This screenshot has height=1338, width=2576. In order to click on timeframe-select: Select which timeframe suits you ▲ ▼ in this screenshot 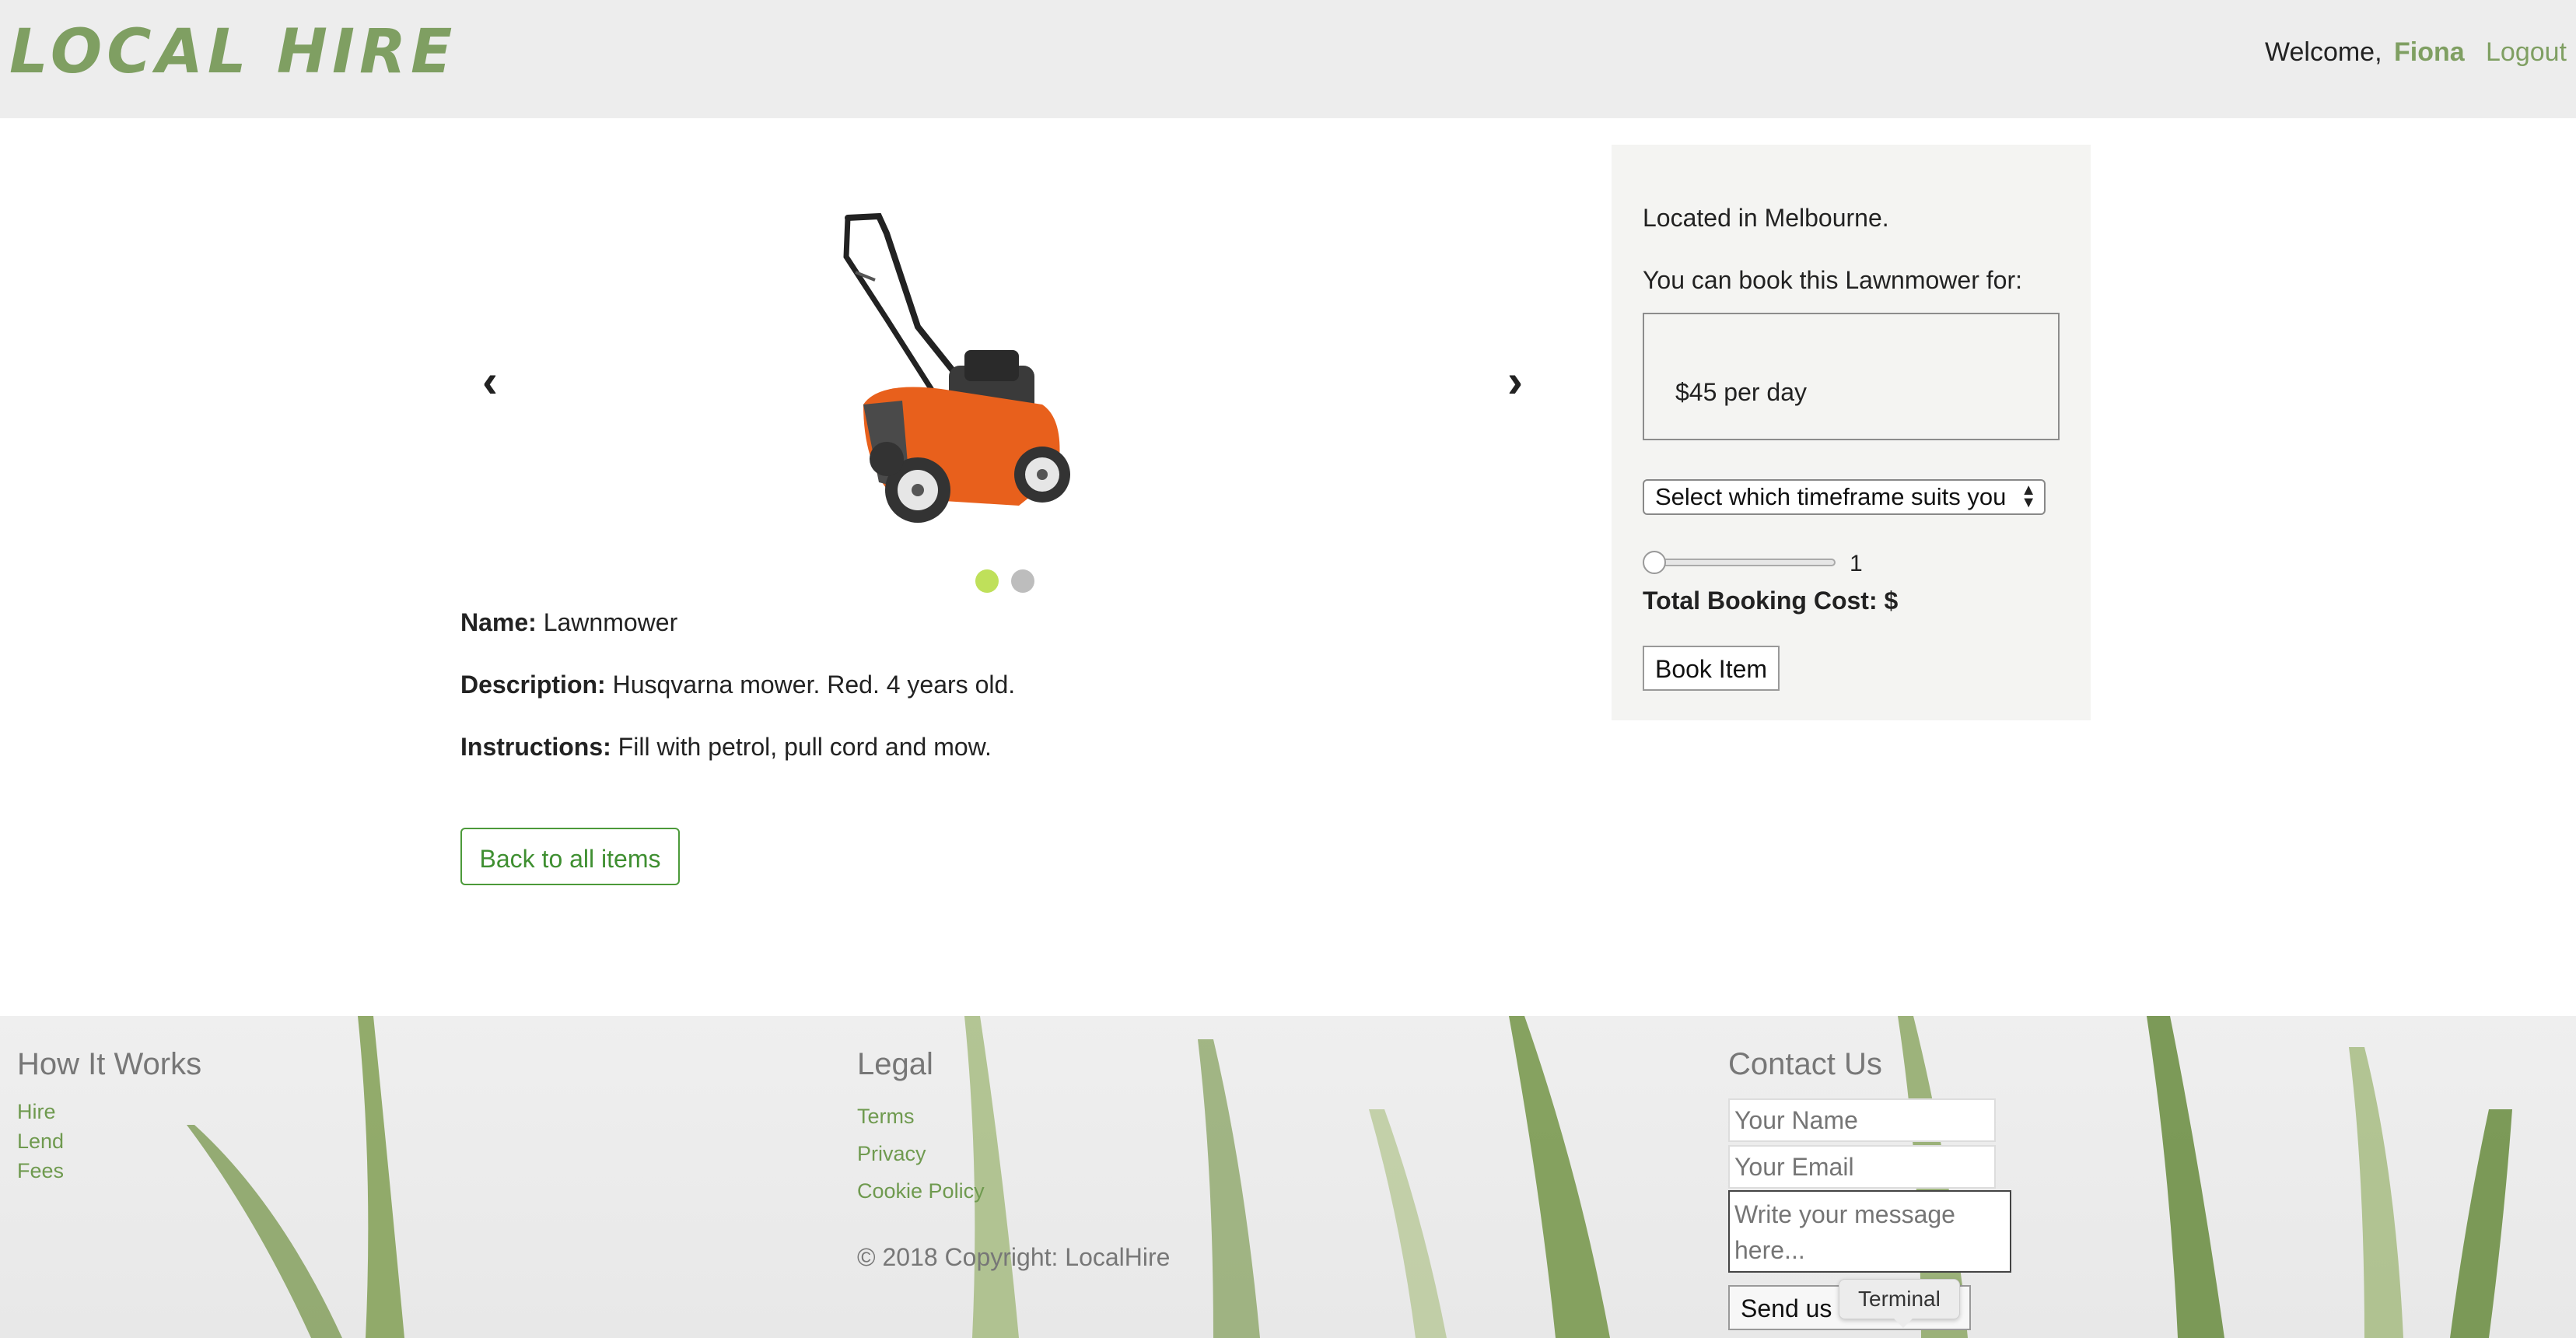, I will do `click(1844, 497)`.